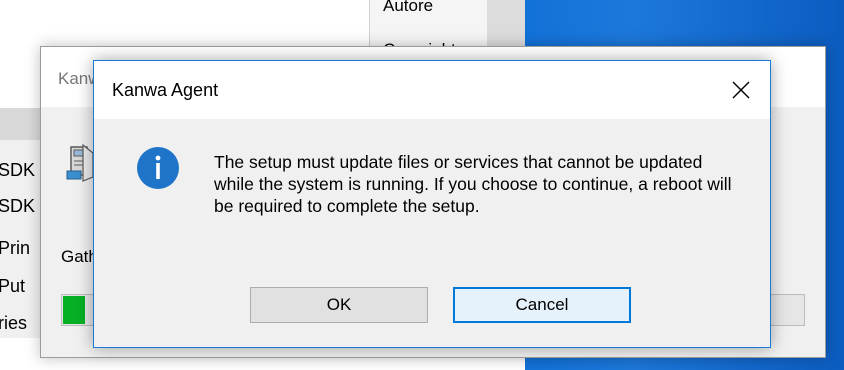 Image resolution: width=844 pixels, height=370 pixels. Describe the element at coordinates (432, 90) in the screenshot. I see `dialog-titlebar: Kanwa Agent` at that location.